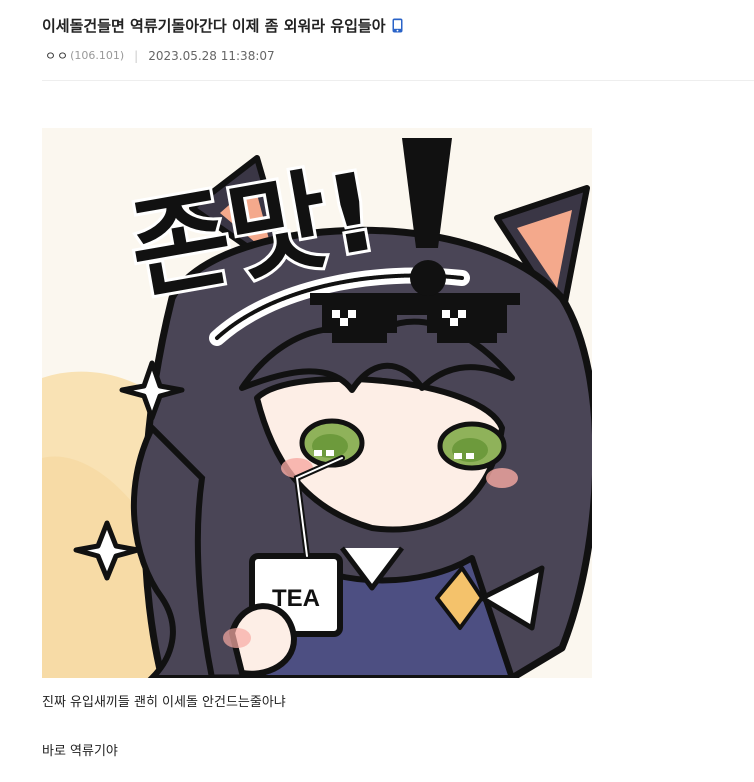 The height and width of the screenshot is (782, 754). Describe the element at coordinates (397, 25) in the screenshot. I see `mobile-phone-icon` at that location.